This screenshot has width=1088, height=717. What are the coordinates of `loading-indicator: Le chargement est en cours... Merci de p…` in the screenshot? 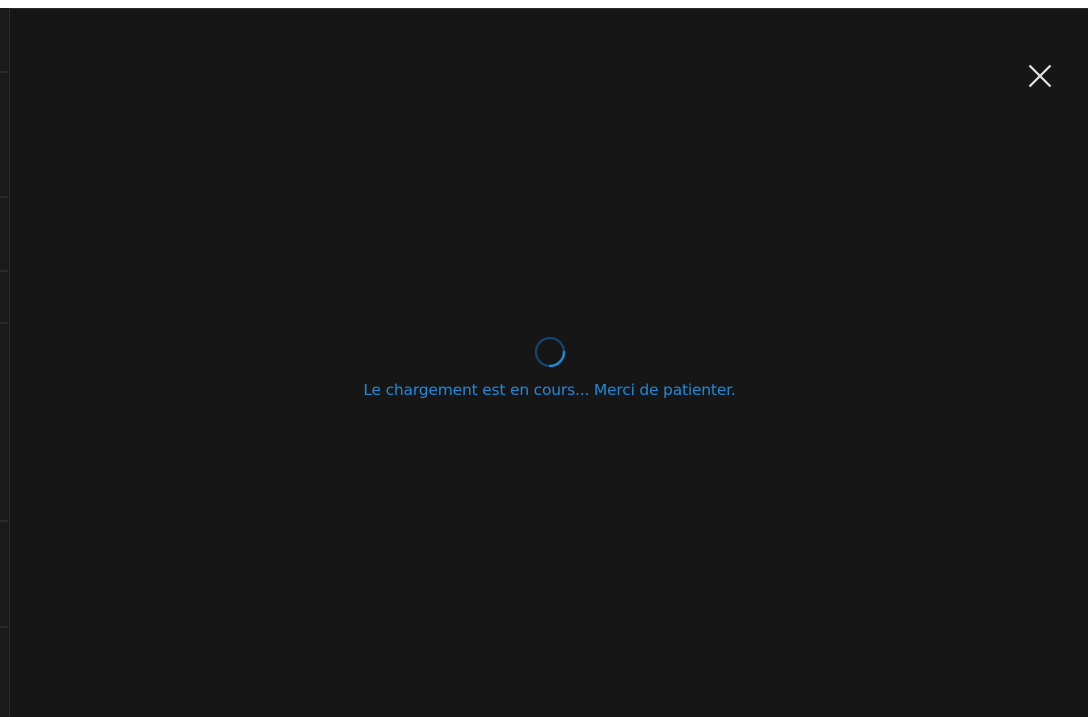 It's located at (549, 367).